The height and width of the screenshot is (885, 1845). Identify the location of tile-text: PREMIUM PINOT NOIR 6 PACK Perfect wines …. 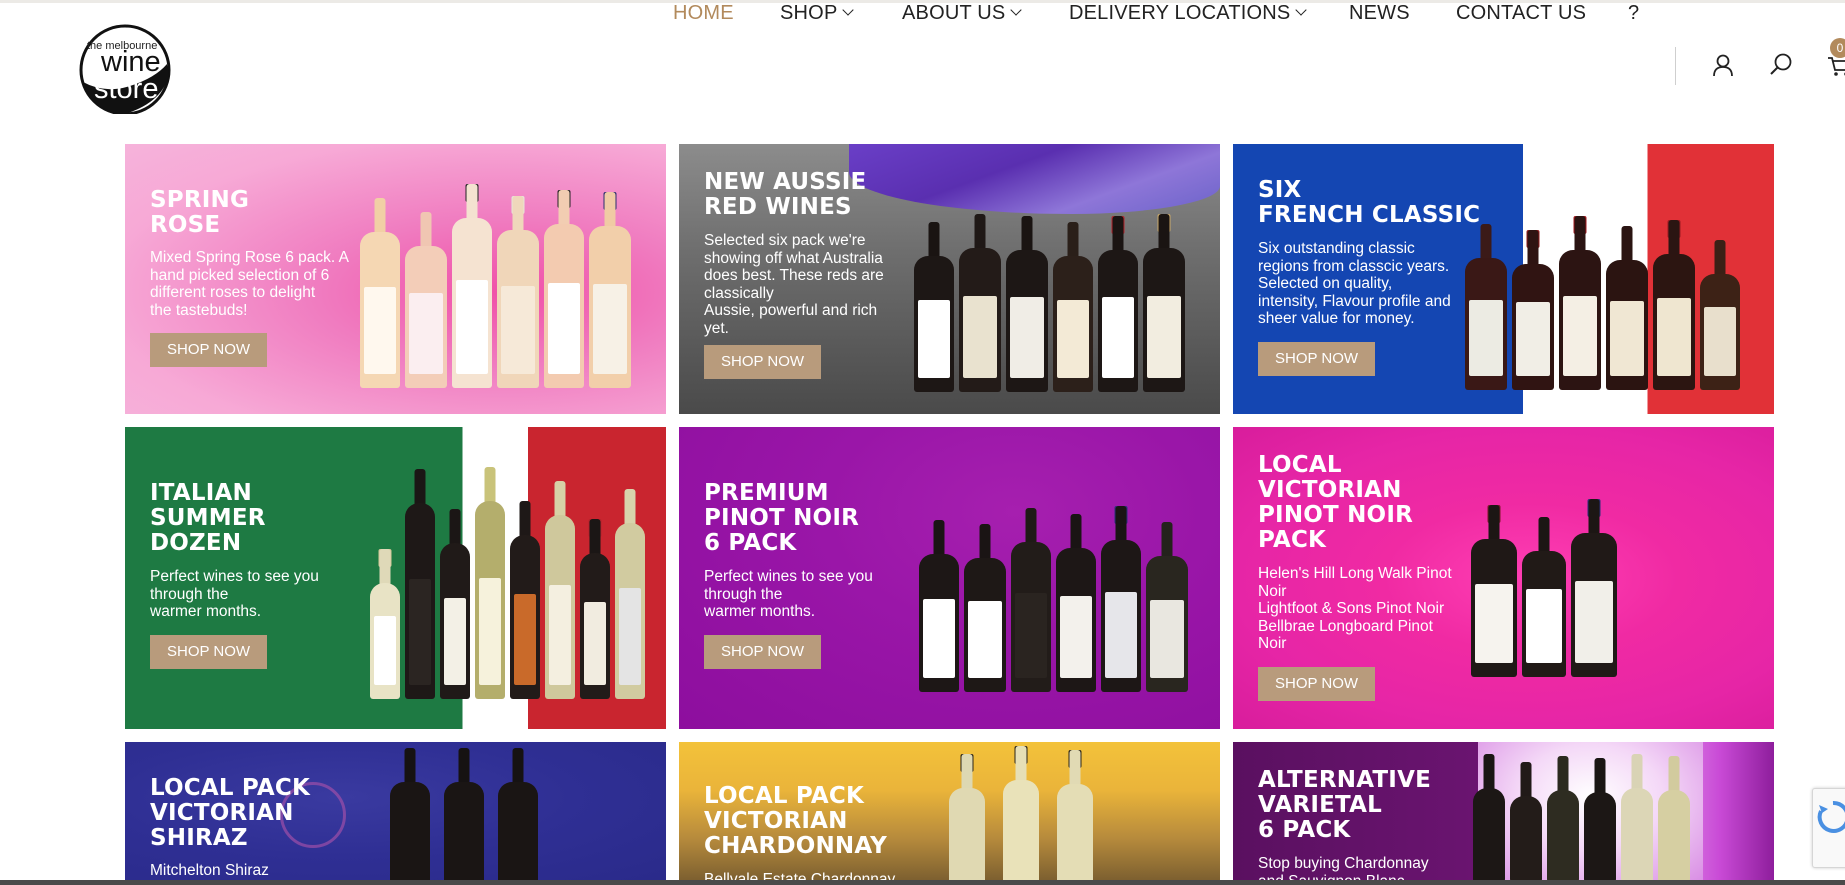
(788, 575).